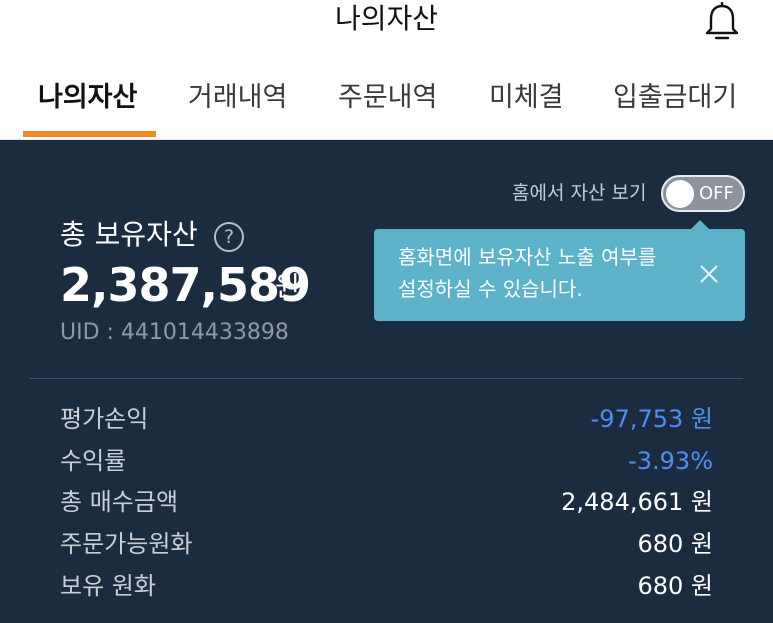  Describe the element at coordinates (104, 419) in the screenshot. I see `profit-loss-label: 평가손익` at that location.